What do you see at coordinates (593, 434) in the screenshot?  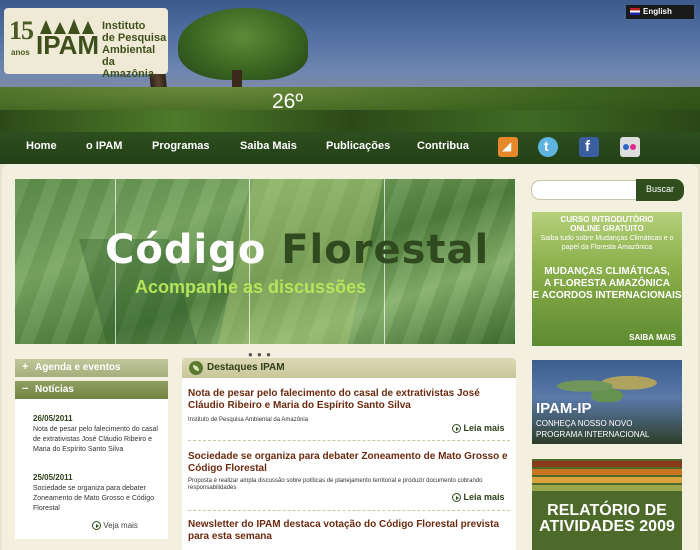 I see `ipam-ip-subtitle-line: PROGRAMA INTERNACIONAL` at bounding box center [593, 434].